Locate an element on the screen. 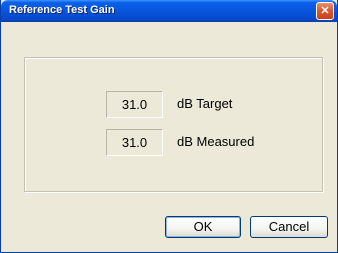  ok-button: OK is located at coordinates (203, 227).